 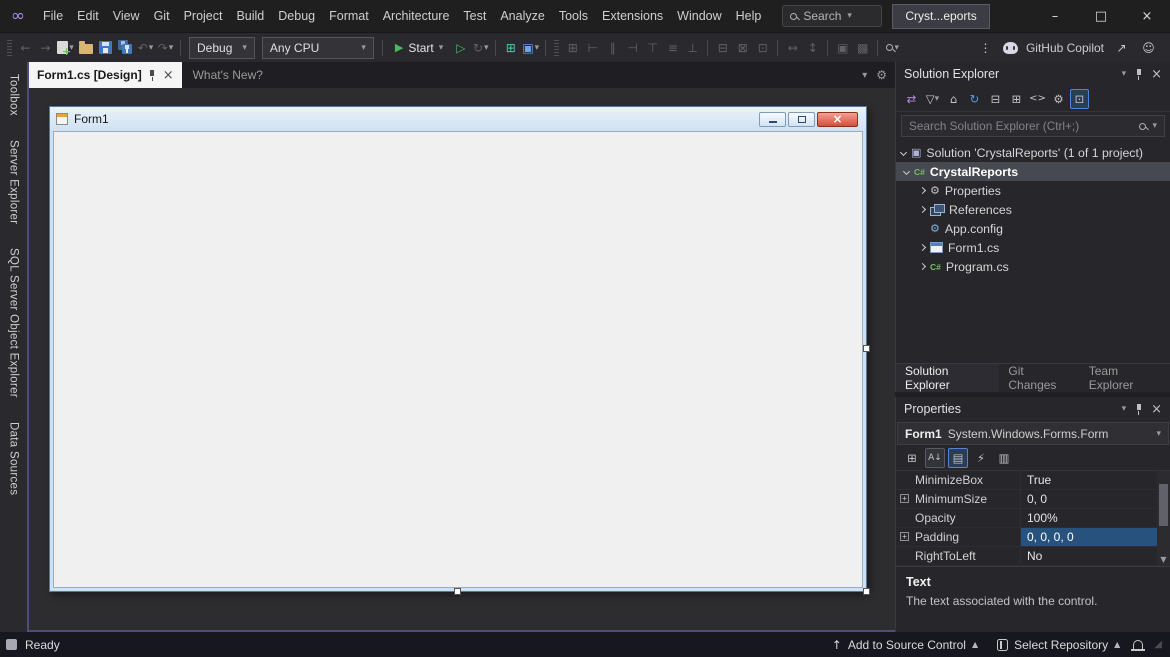 I want to click on property-value: True, so click(x=1088, y=480).